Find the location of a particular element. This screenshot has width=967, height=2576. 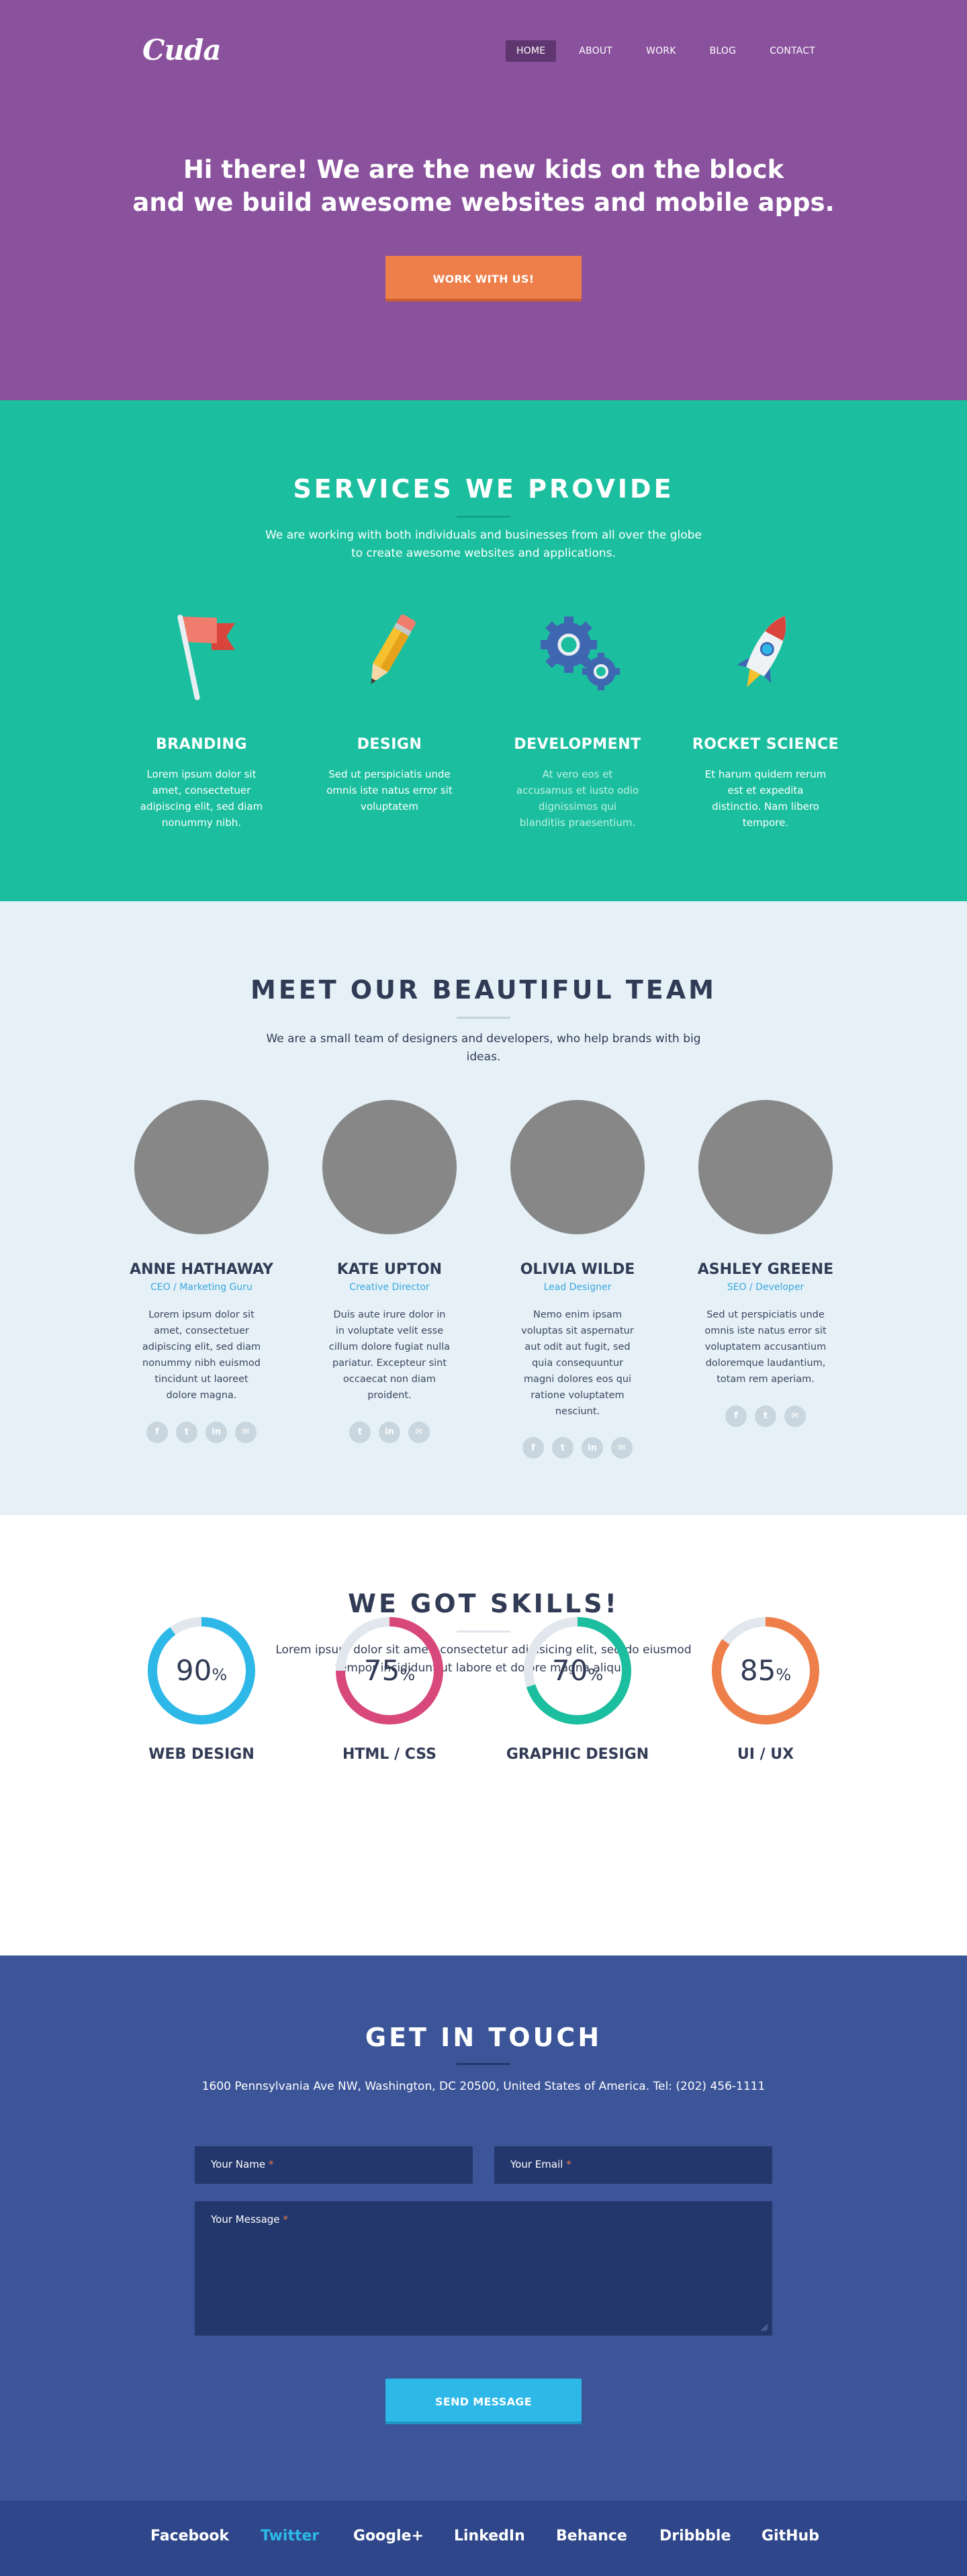

footer-link-googleplus: Google+ is located at coordinates (388, 2536).